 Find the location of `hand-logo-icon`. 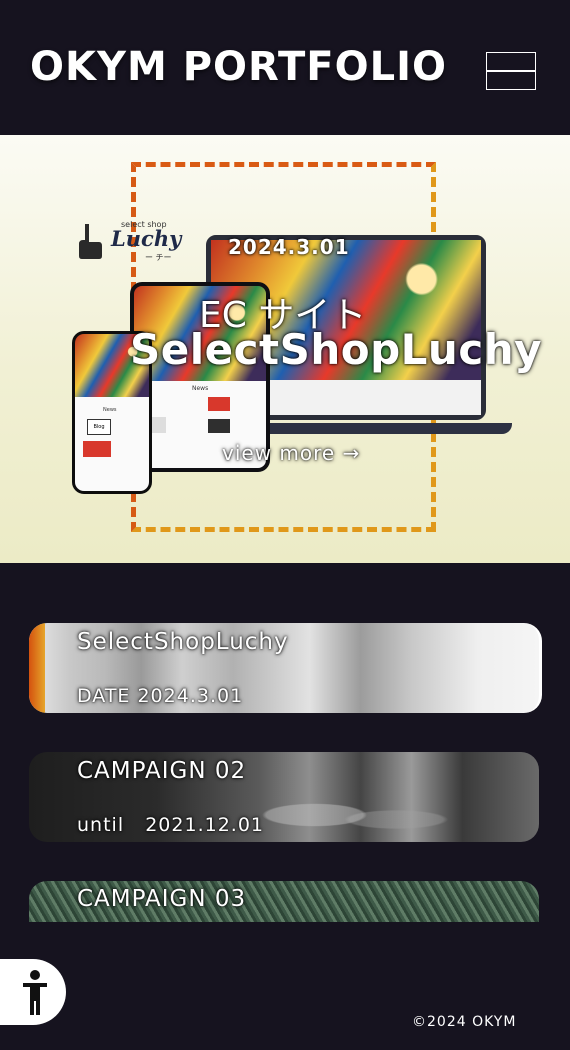

hand-logo-icon is located at coordinates (90, 241).